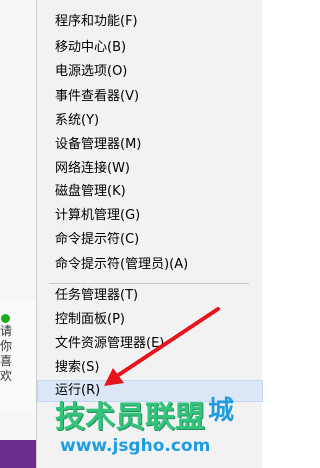 This screenshot has width=320, height=468. What do you see at coordinates (150, 368) in the screenshot?
I see `menu-item-search: 搜索(S)` at bounding box center [150, 368].